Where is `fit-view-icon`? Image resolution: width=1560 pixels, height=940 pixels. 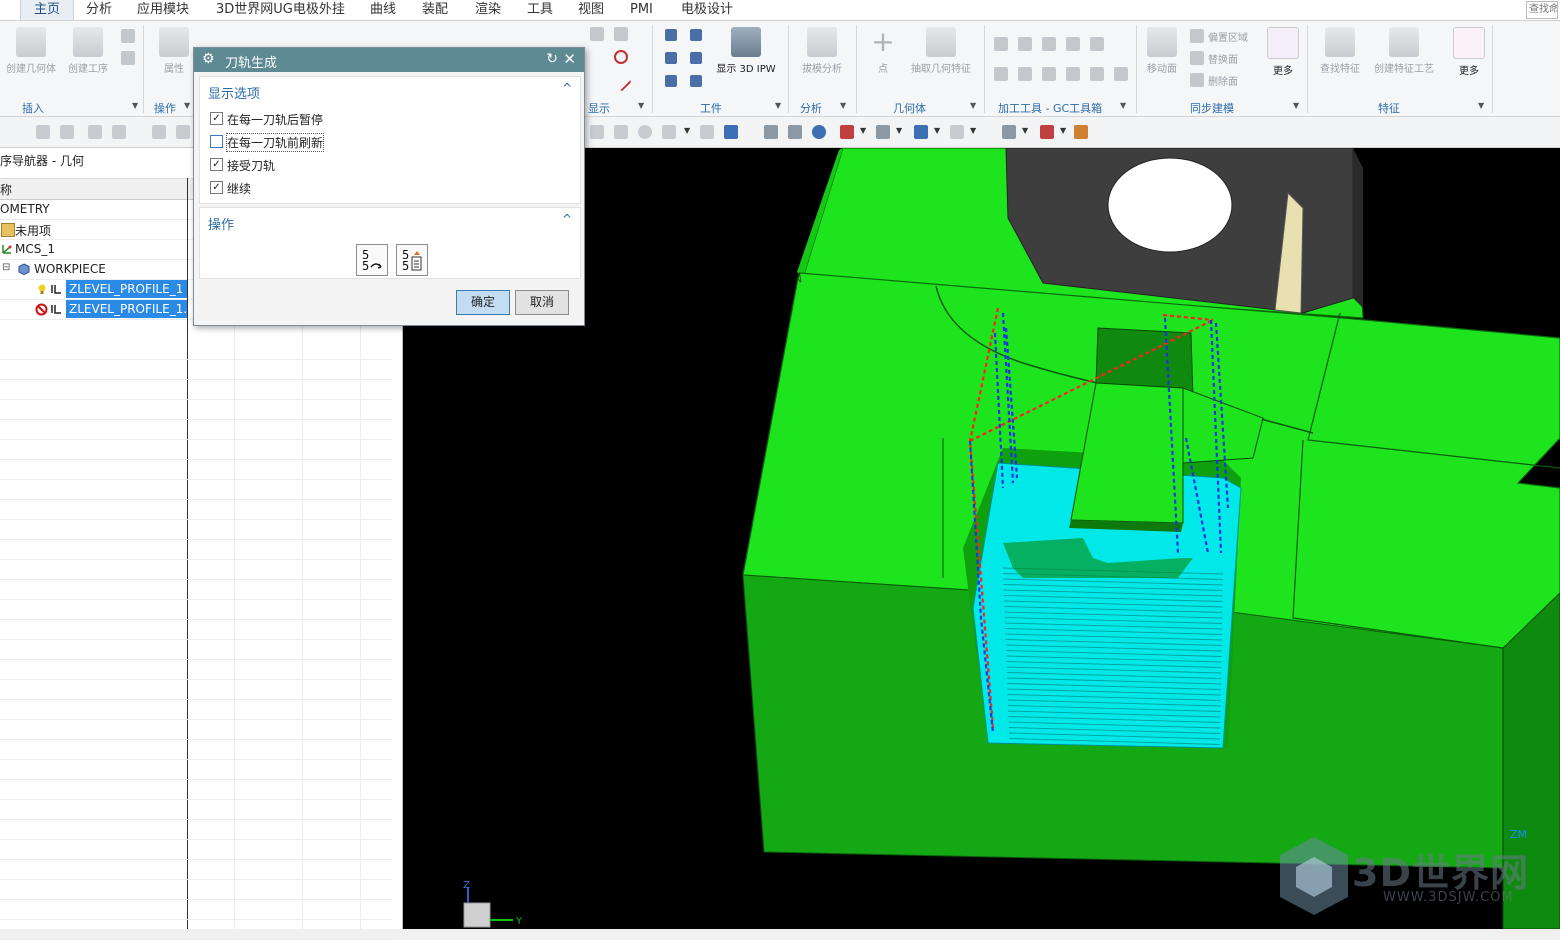
fit-view-icon is located at coordinates (771, 132).